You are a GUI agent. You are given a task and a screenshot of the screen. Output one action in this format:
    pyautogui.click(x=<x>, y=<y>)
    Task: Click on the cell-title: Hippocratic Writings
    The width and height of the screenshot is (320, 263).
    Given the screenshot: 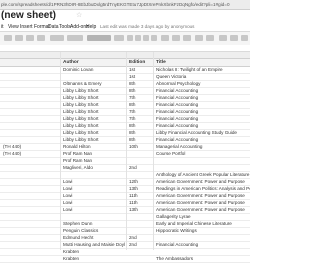 What is the action you would take?
    pyautogui.click(x=203, y=231)
    